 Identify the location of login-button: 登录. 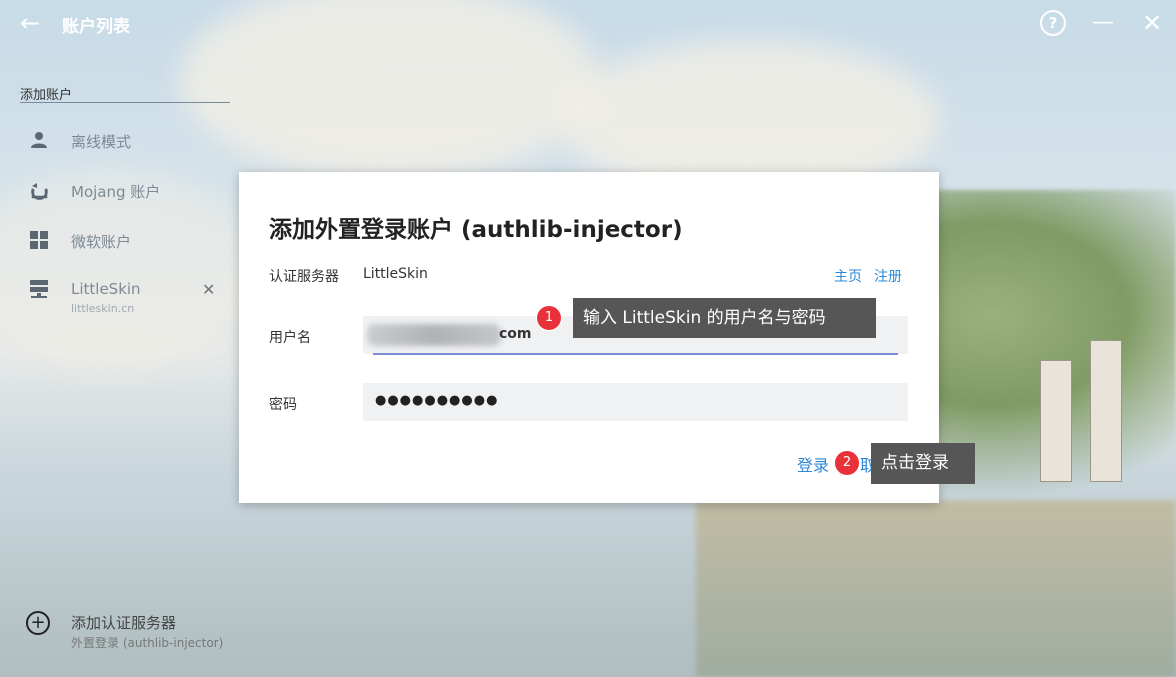
(813, 464).